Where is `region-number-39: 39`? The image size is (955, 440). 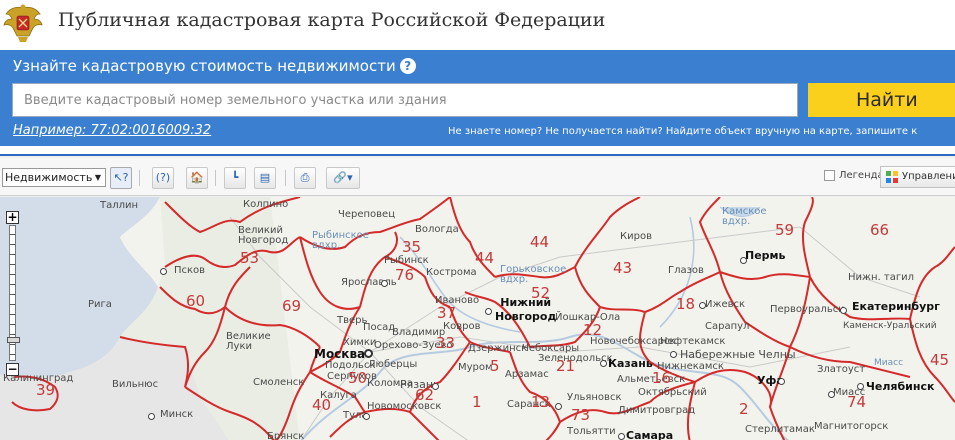 region-number-39: 39 is located at coordinates (46, 390).